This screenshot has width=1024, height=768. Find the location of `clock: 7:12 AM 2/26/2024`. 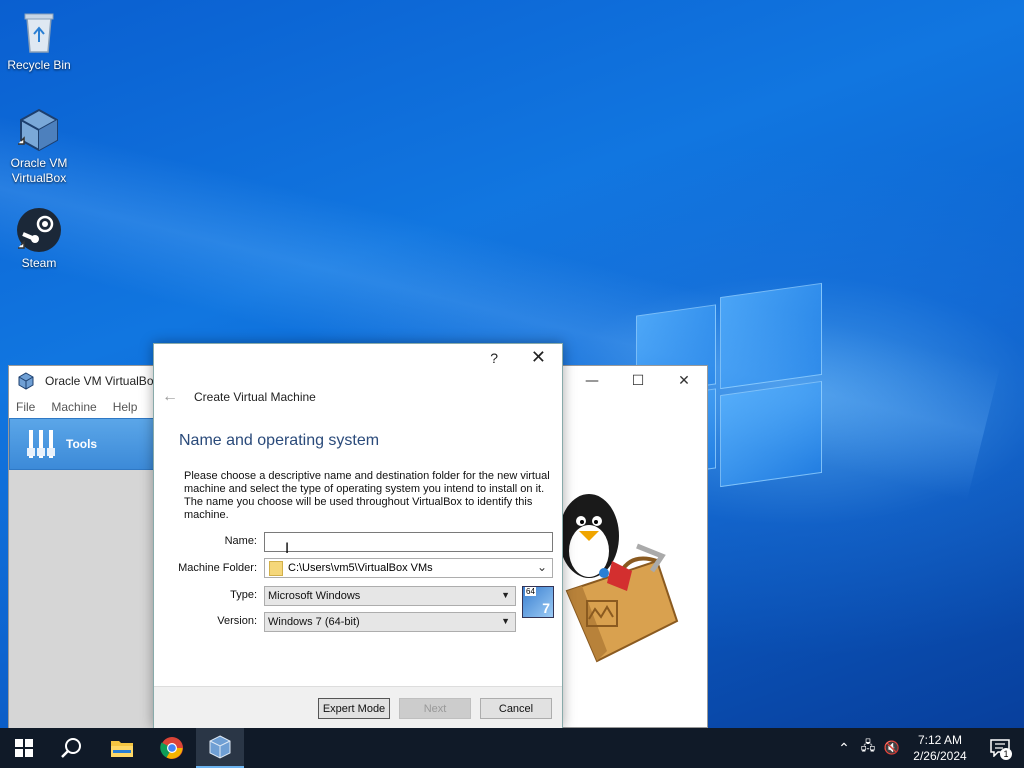

clock: 7:12 AM 2/26/2024 is located at coordinates (940, 748).